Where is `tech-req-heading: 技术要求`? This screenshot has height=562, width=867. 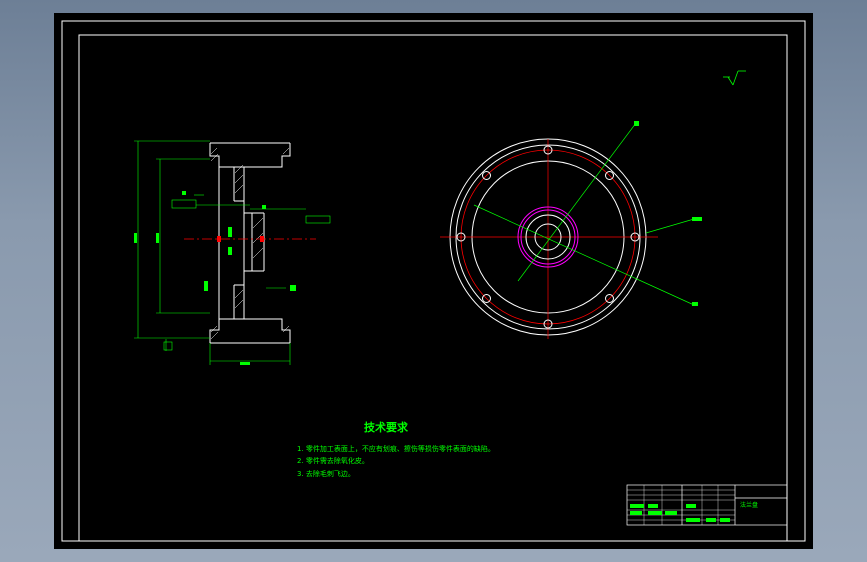
tech-req-heading: 技术要求 is located at coordinates (386, 427).